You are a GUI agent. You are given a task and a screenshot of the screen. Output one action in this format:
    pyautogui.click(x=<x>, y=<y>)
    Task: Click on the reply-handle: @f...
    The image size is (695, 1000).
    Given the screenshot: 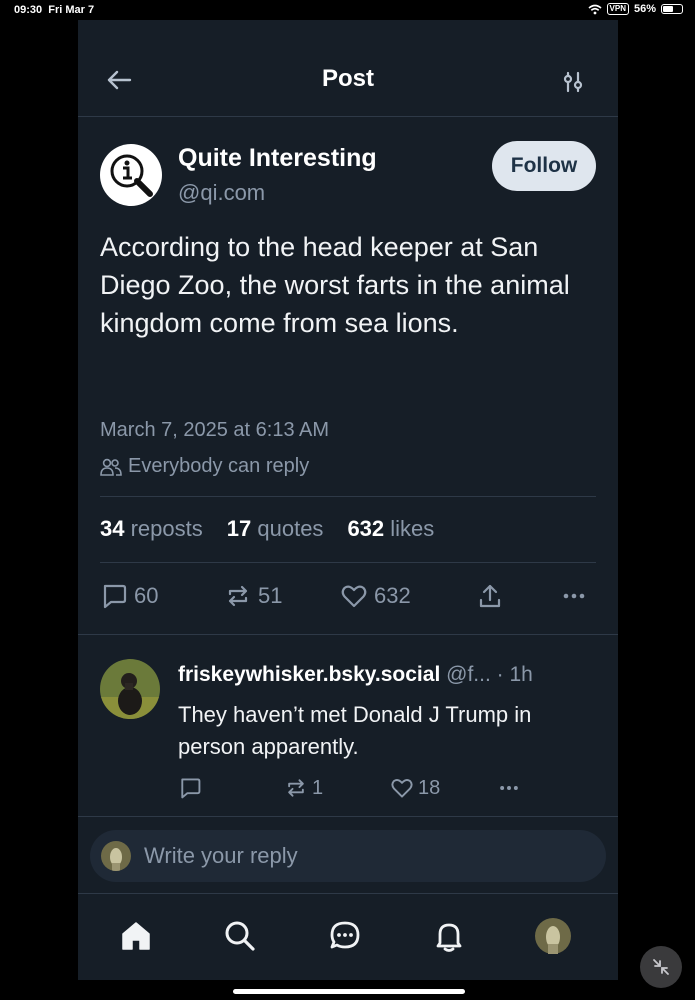 What is the action you would take?
    pyautogui.click(x=468, y=674)
    